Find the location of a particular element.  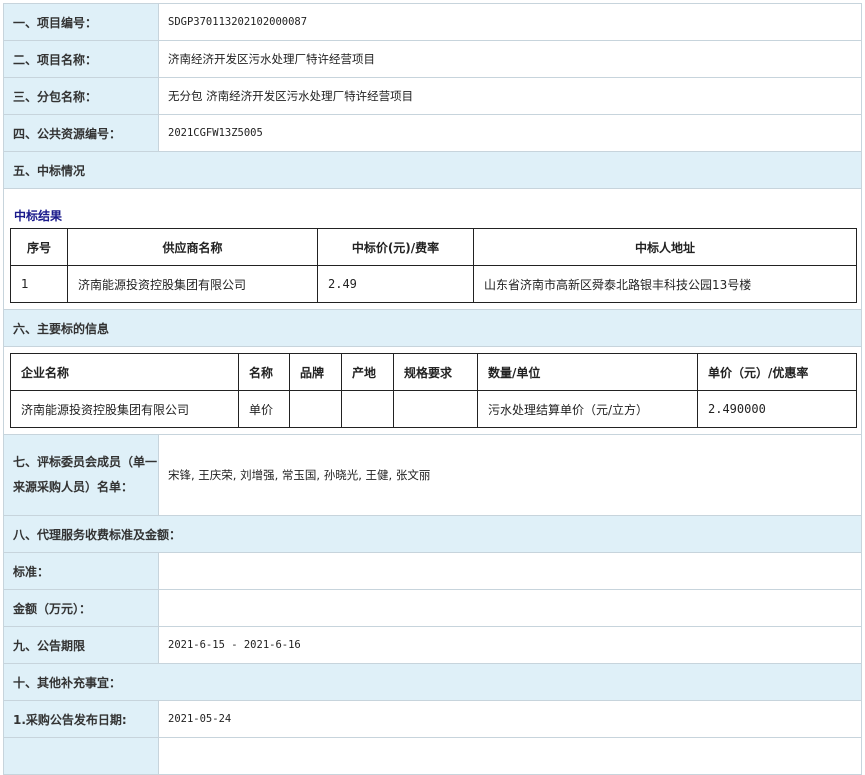

row-subject-title: 六、主要标的信息 is located at coordinates (432, 328).